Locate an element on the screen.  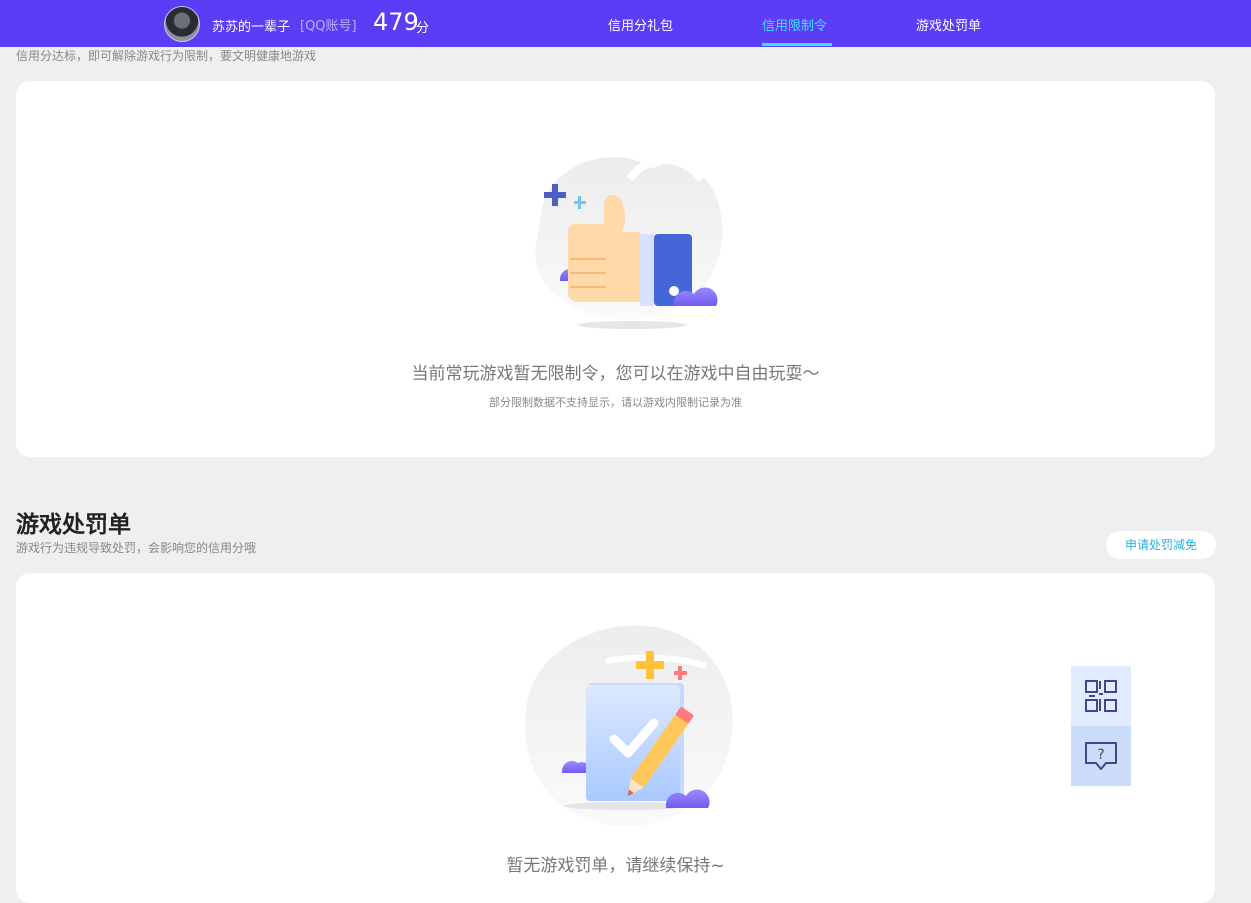
qrcode-icon is located at coordinates (1101, 696).